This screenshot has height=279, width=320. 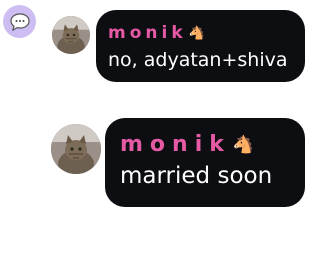 What do you see at coordinates (196, 176) in the screenshot?
I see `message-text: married soon` at bounding box center [196, 176].